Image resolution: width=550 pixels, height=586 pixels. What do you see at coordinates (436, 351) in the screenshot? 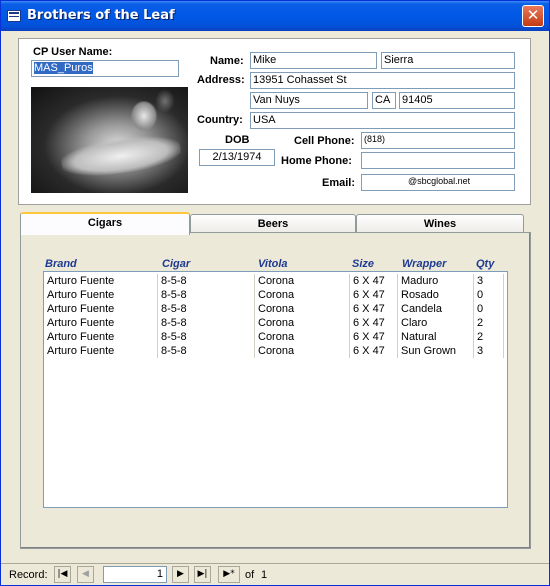
I see `cell-wrapper: Sun Grown` at bounding box center [436, 351].